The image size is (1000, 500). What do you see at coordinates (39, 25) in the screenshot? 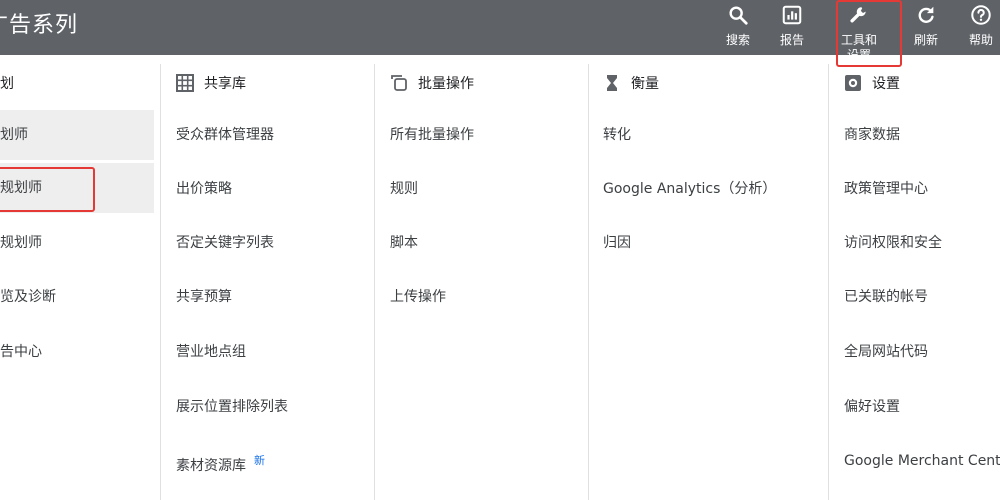
I see `page-title: 广告系列` at bounding box center [39, 25].